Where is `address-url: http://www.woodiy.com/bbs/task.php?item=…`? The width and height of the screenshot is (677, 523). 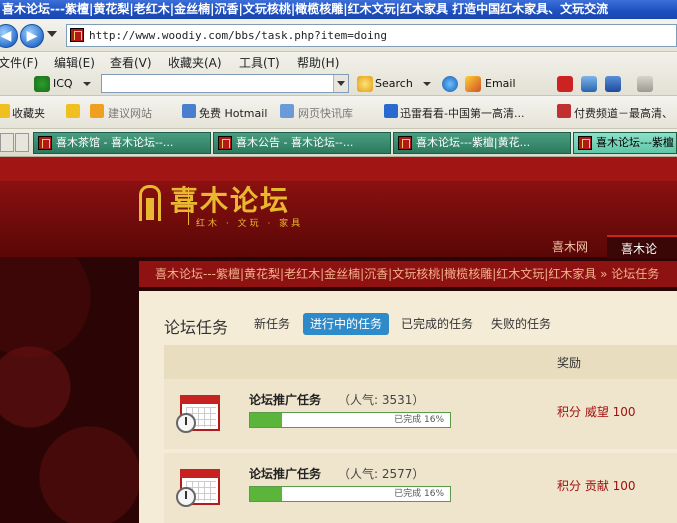 address-url: http://www.woodiy.com/bbs/task.php?item=… is located at coordinates (238, 35).